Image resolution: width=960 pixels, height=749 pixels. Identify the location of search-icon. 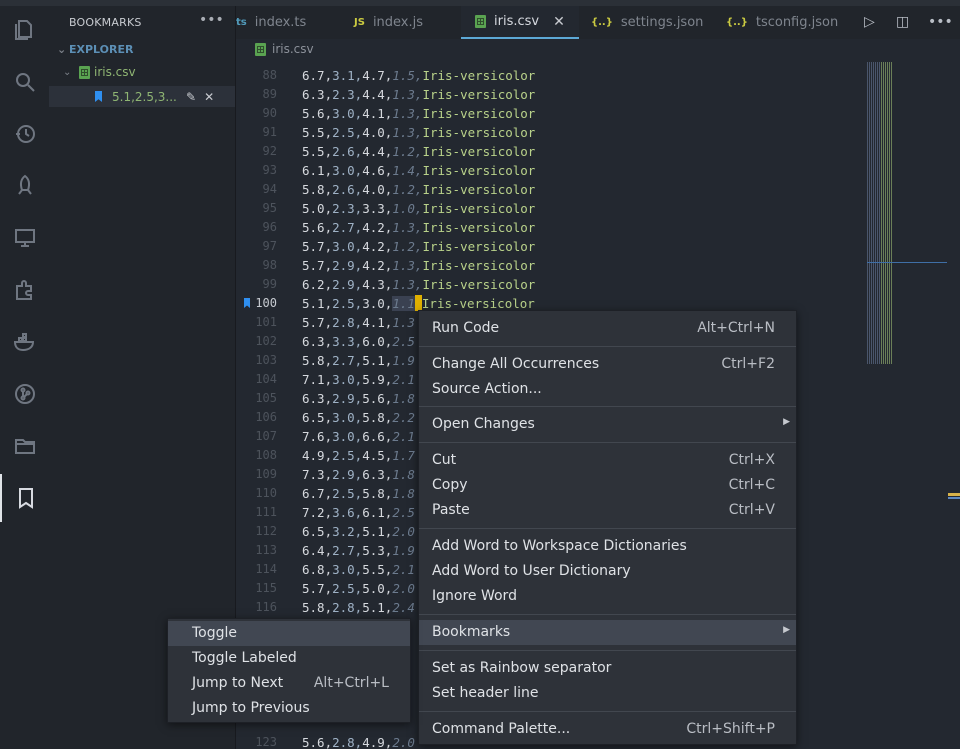
(24, 82).